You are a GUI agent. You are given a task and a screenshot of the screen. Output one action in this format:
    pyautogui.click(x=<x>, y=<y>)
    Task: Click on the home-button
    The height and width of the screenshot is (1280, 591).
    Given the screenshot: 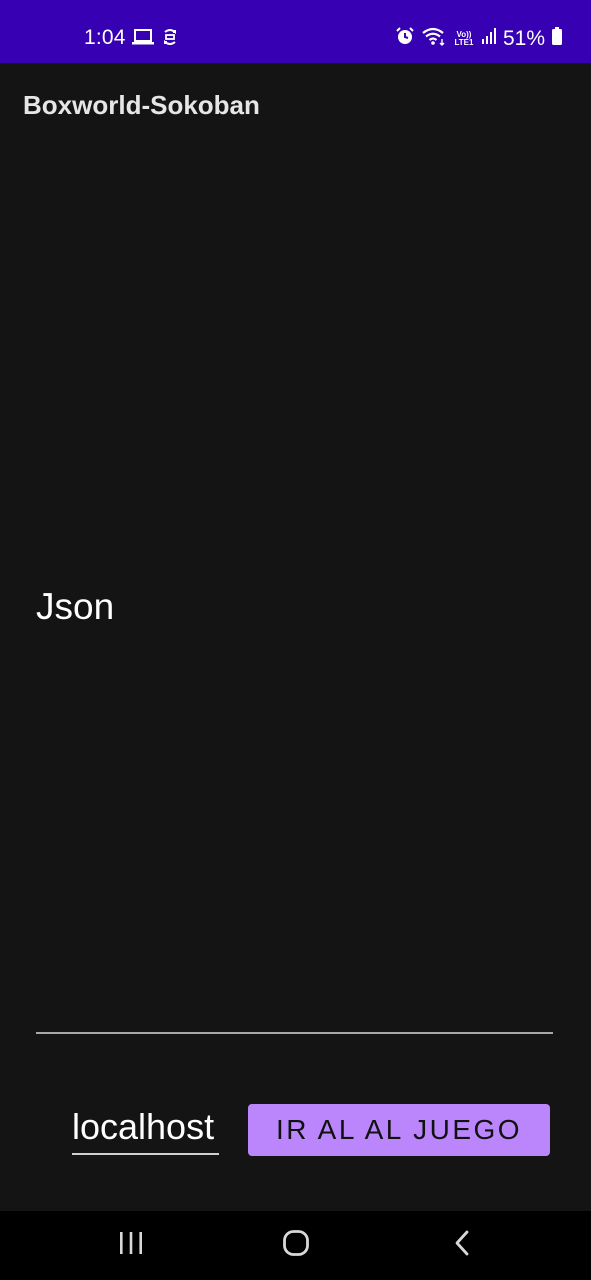 What is the action you would take?
    pyautogui.click(x=296, y=1245)
    